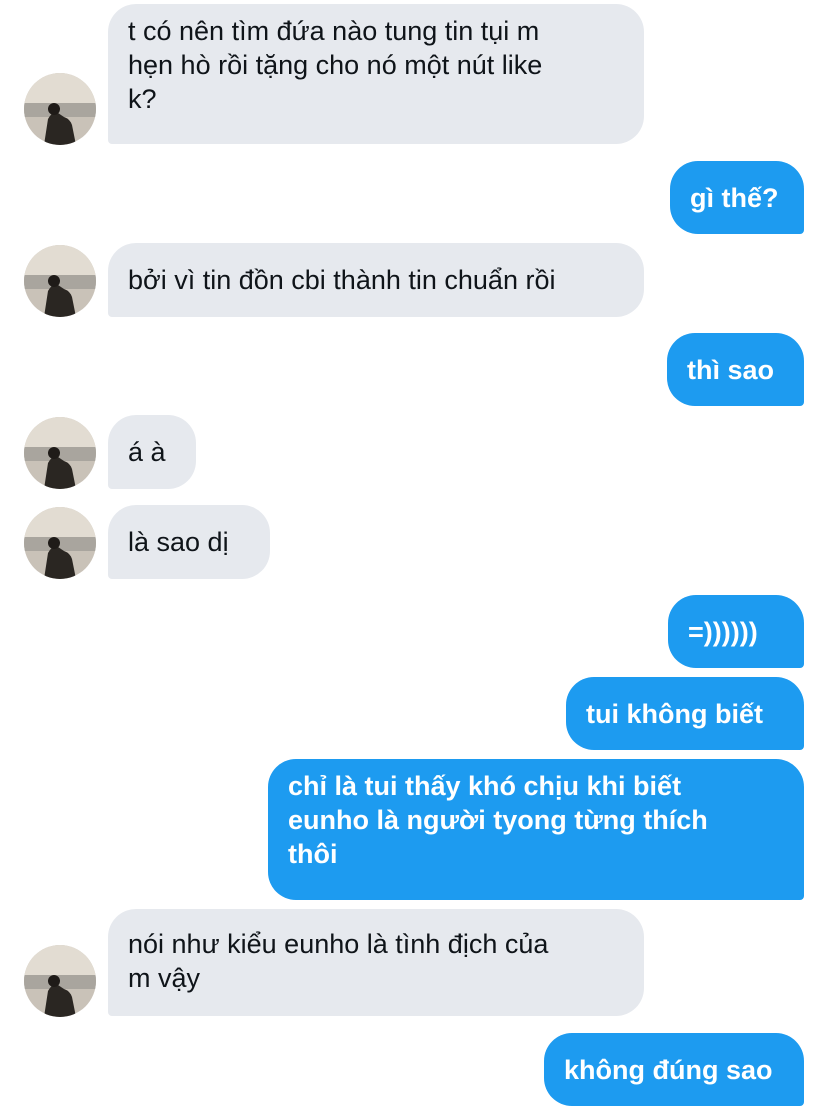 The width and height of the screenshot is (828, 1107). I want to click on incoming-message: á à, so click(152, 452).